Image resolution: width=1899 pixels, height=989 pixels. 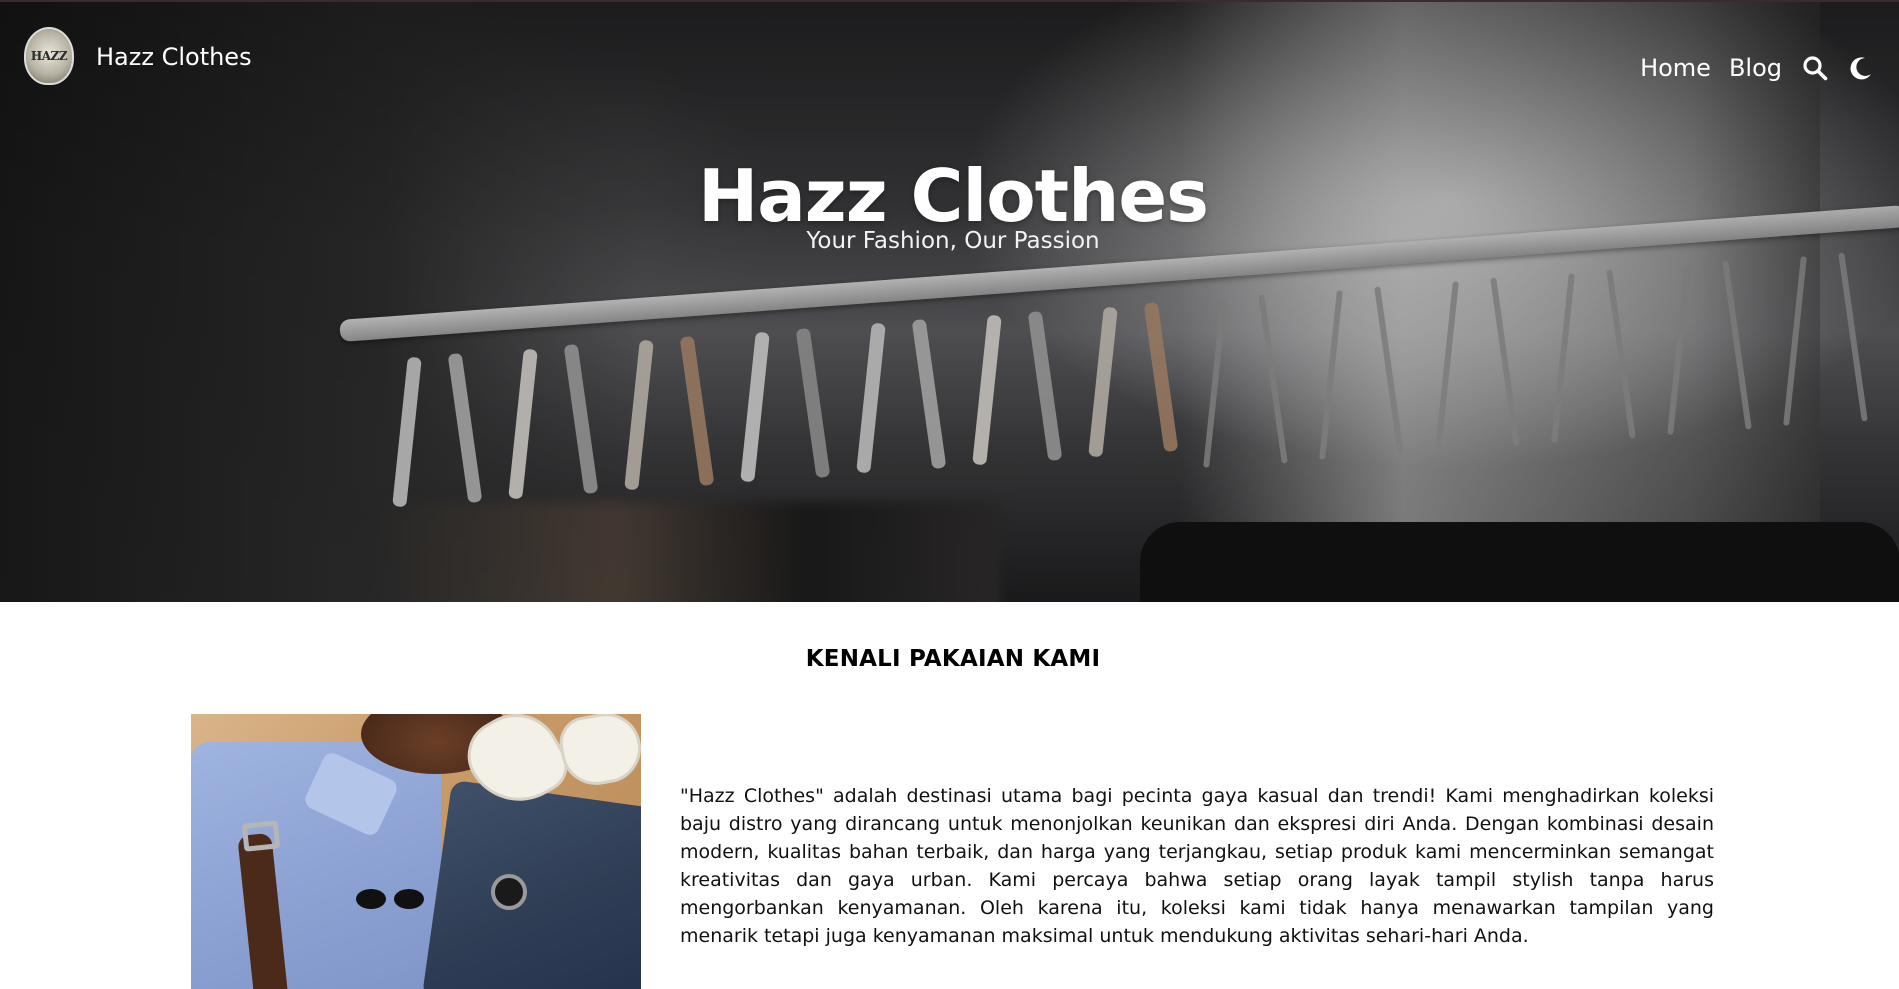 What do you see at coordinates (1675, 68) in the screenshot?
I see `nav-link-home: Home` at bounding box center [1675, 68].